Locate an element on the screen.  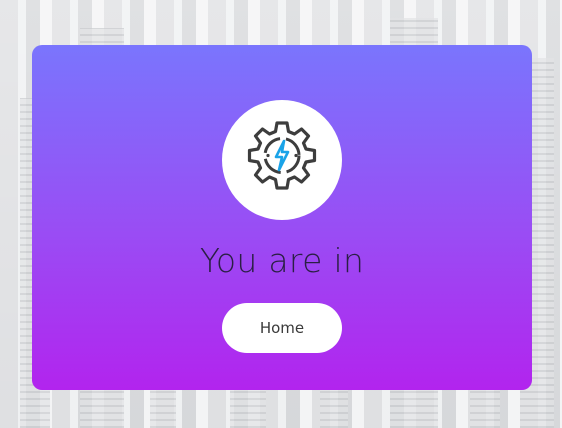
icon-badge is located at coordinates (282, 160).